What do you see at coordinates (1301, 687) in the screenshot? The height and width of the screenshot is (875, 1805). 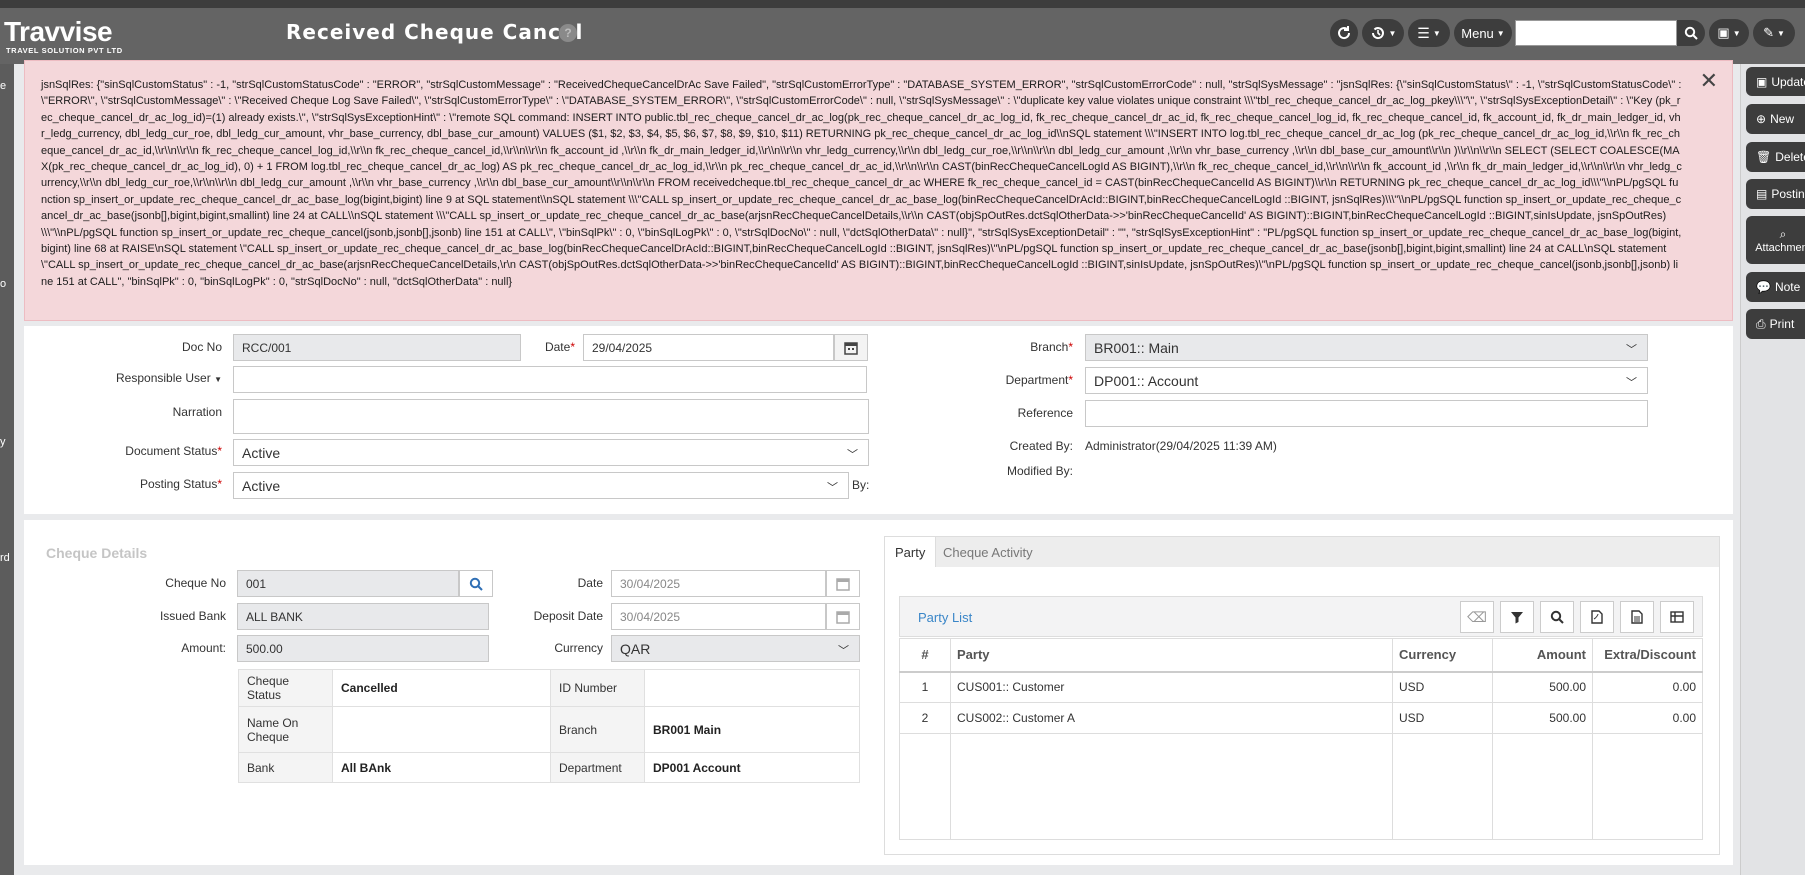 I see `table-row: 1 CUS001:: Customer USD 500.00 0.00` at bounding box center [1301, 687].